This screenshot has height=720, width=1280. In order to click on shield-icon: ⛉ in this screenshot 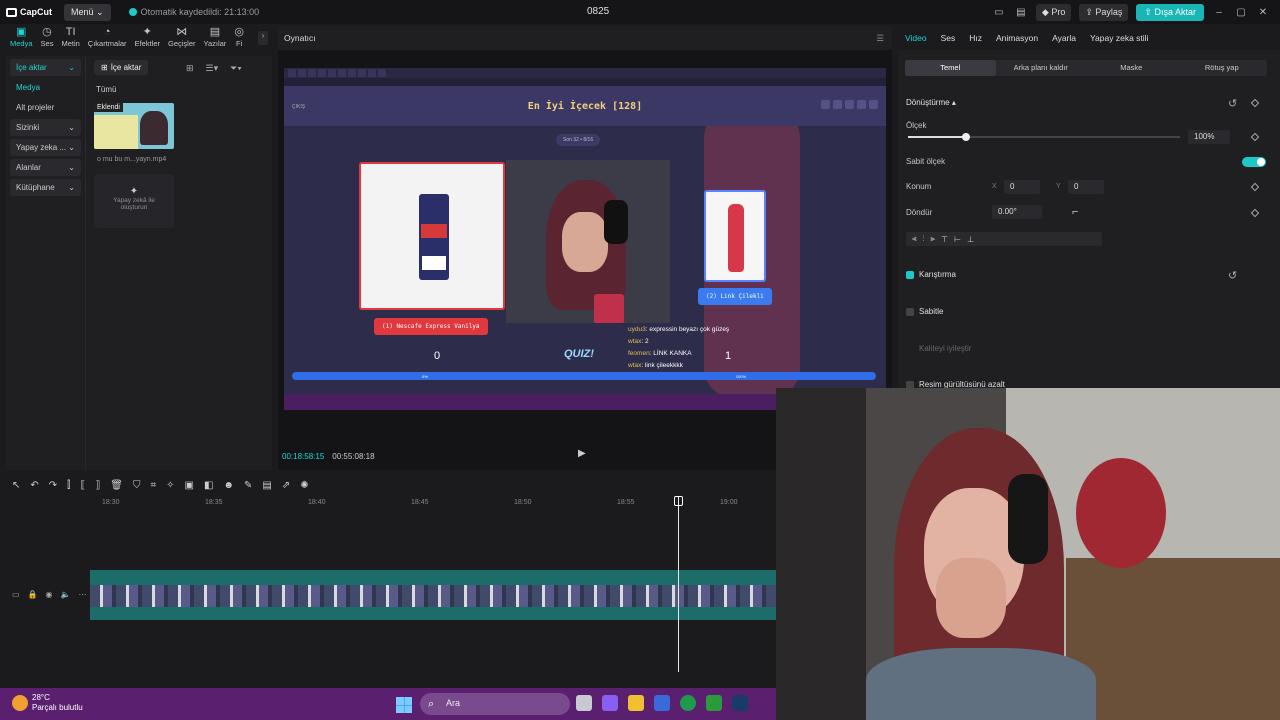, I will do `click(137, 485)`.